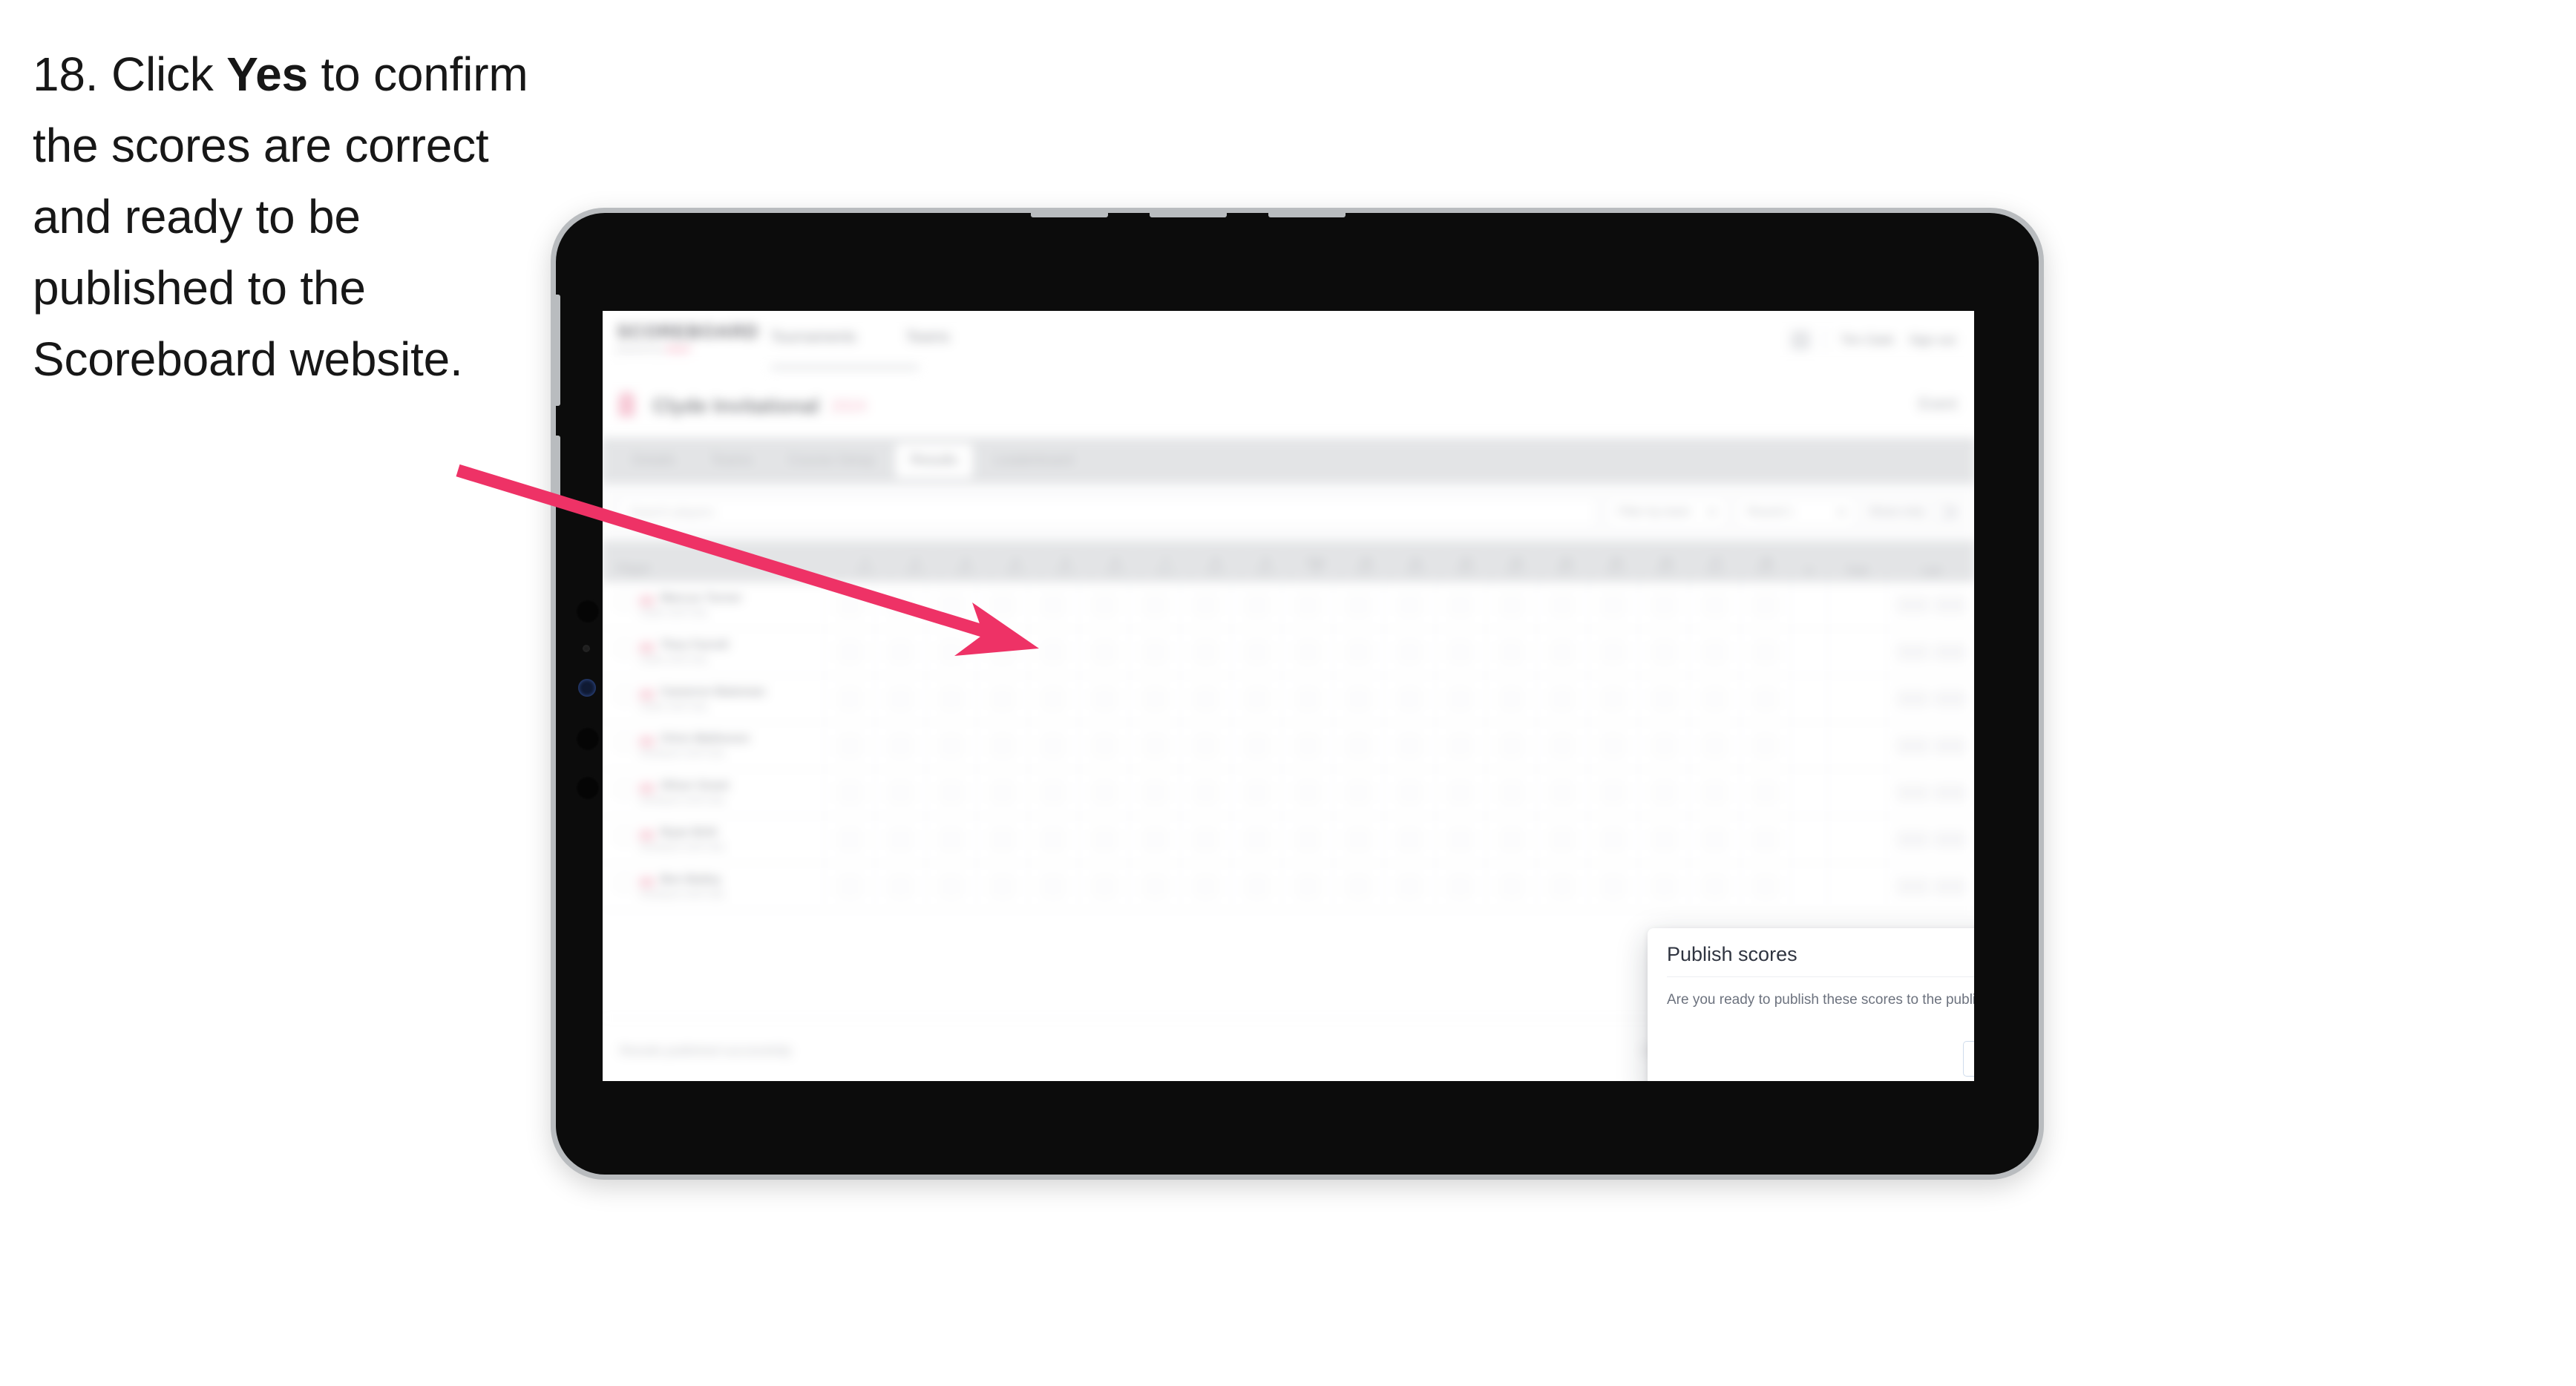  What do you see at coordinates (1937, 405) in the screenshot?
I see `title-bar-action: Event` at bounding box center [1937, 405].